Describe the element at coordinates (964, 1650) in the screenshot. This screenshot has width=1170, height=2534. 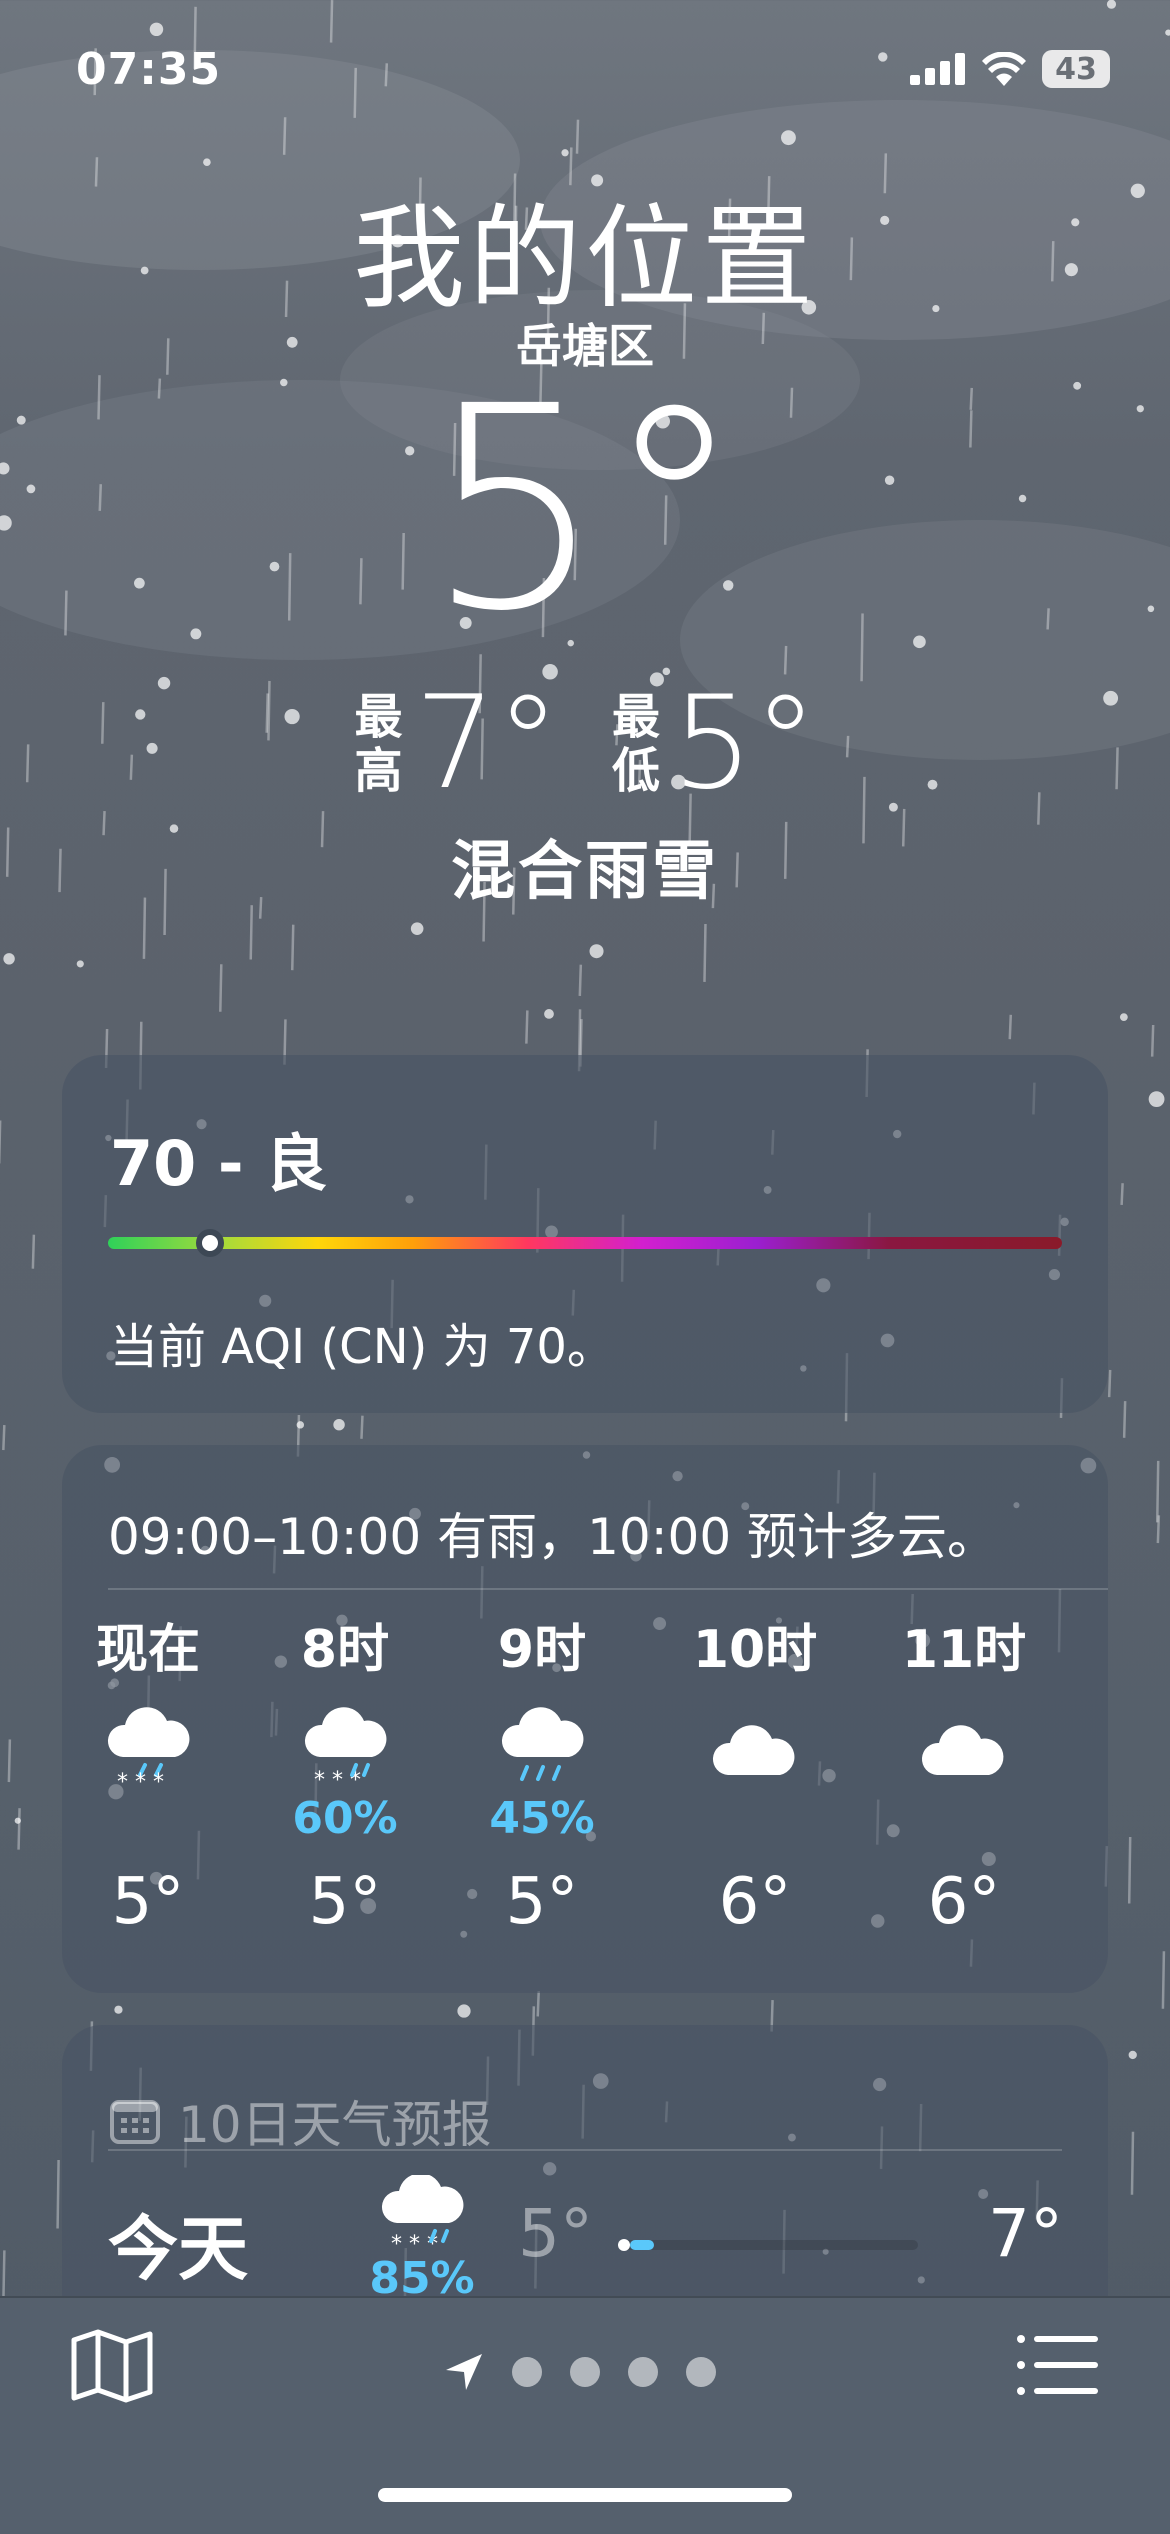
I see `hour-time: 11时` at that location.